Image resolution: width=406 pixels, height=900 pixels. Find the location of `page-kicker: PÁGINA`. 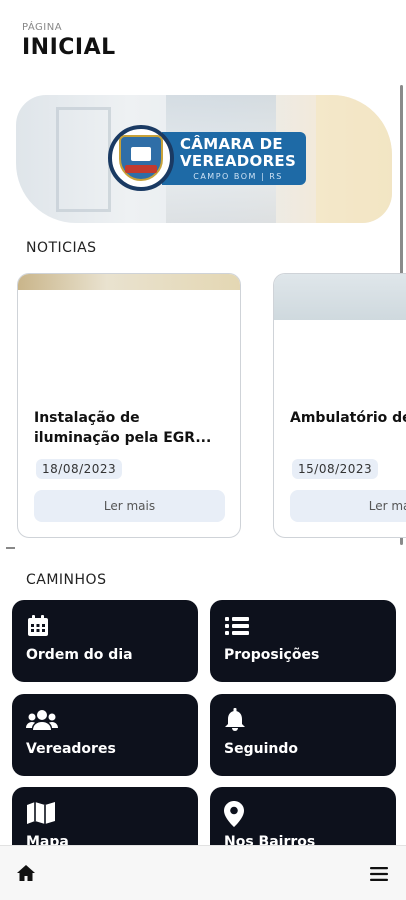

page-kicker: PÁGINA is located at coordinates (42, 27).